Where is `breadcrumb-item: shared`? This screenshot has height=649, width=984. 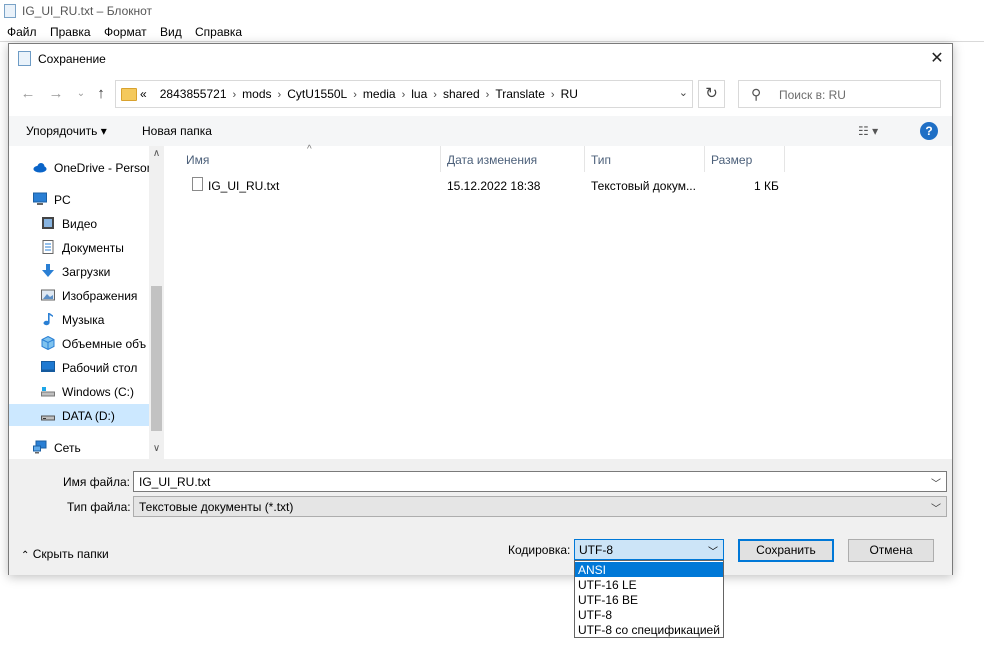 breadcrumb-item: shared is located at coordinates (461, 94).